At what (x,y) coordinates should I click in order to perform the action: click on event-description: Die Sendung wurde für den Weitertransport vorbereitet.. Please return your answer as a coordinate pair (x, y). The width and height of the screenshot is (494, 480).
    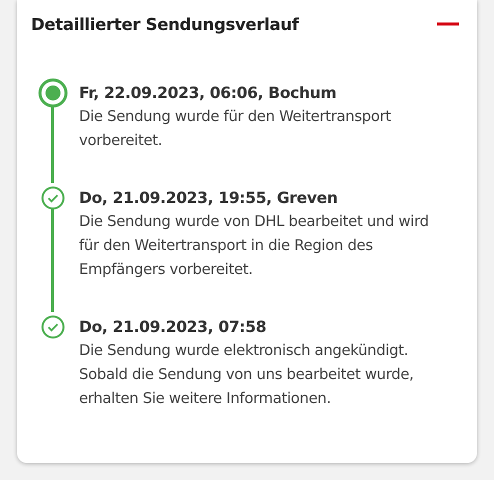
    Looking at the image, I should click on (235, 129).